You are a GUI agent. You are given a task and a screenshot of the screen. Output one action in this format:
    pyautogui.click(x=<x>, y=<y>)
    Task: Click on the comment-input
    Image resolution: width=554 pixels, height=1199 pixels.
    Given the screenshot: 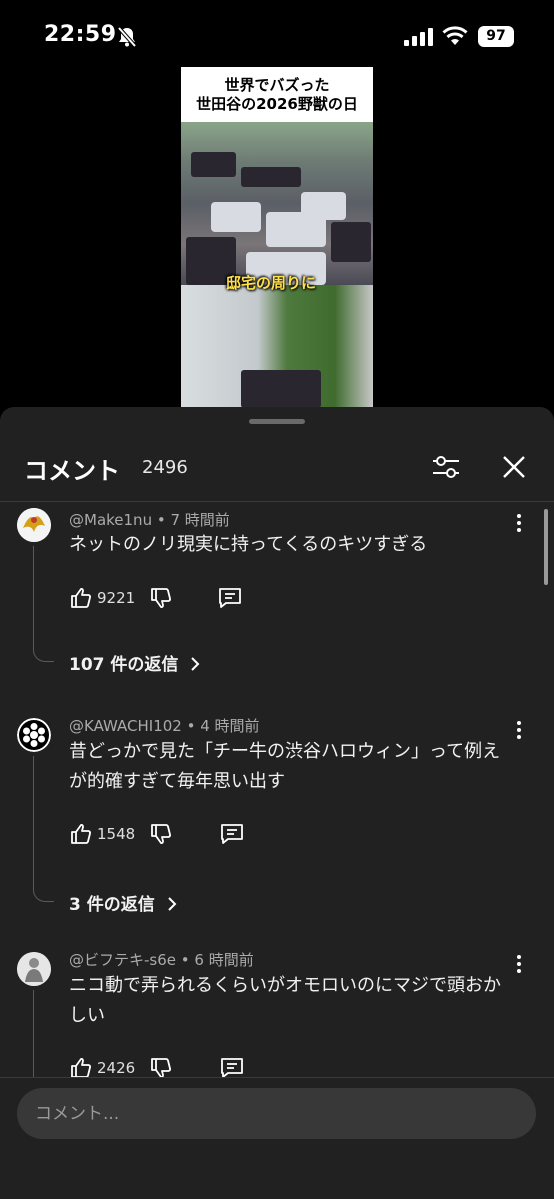 What is the action you would take?
    pyautogui.click(x=276, y=1113)
    